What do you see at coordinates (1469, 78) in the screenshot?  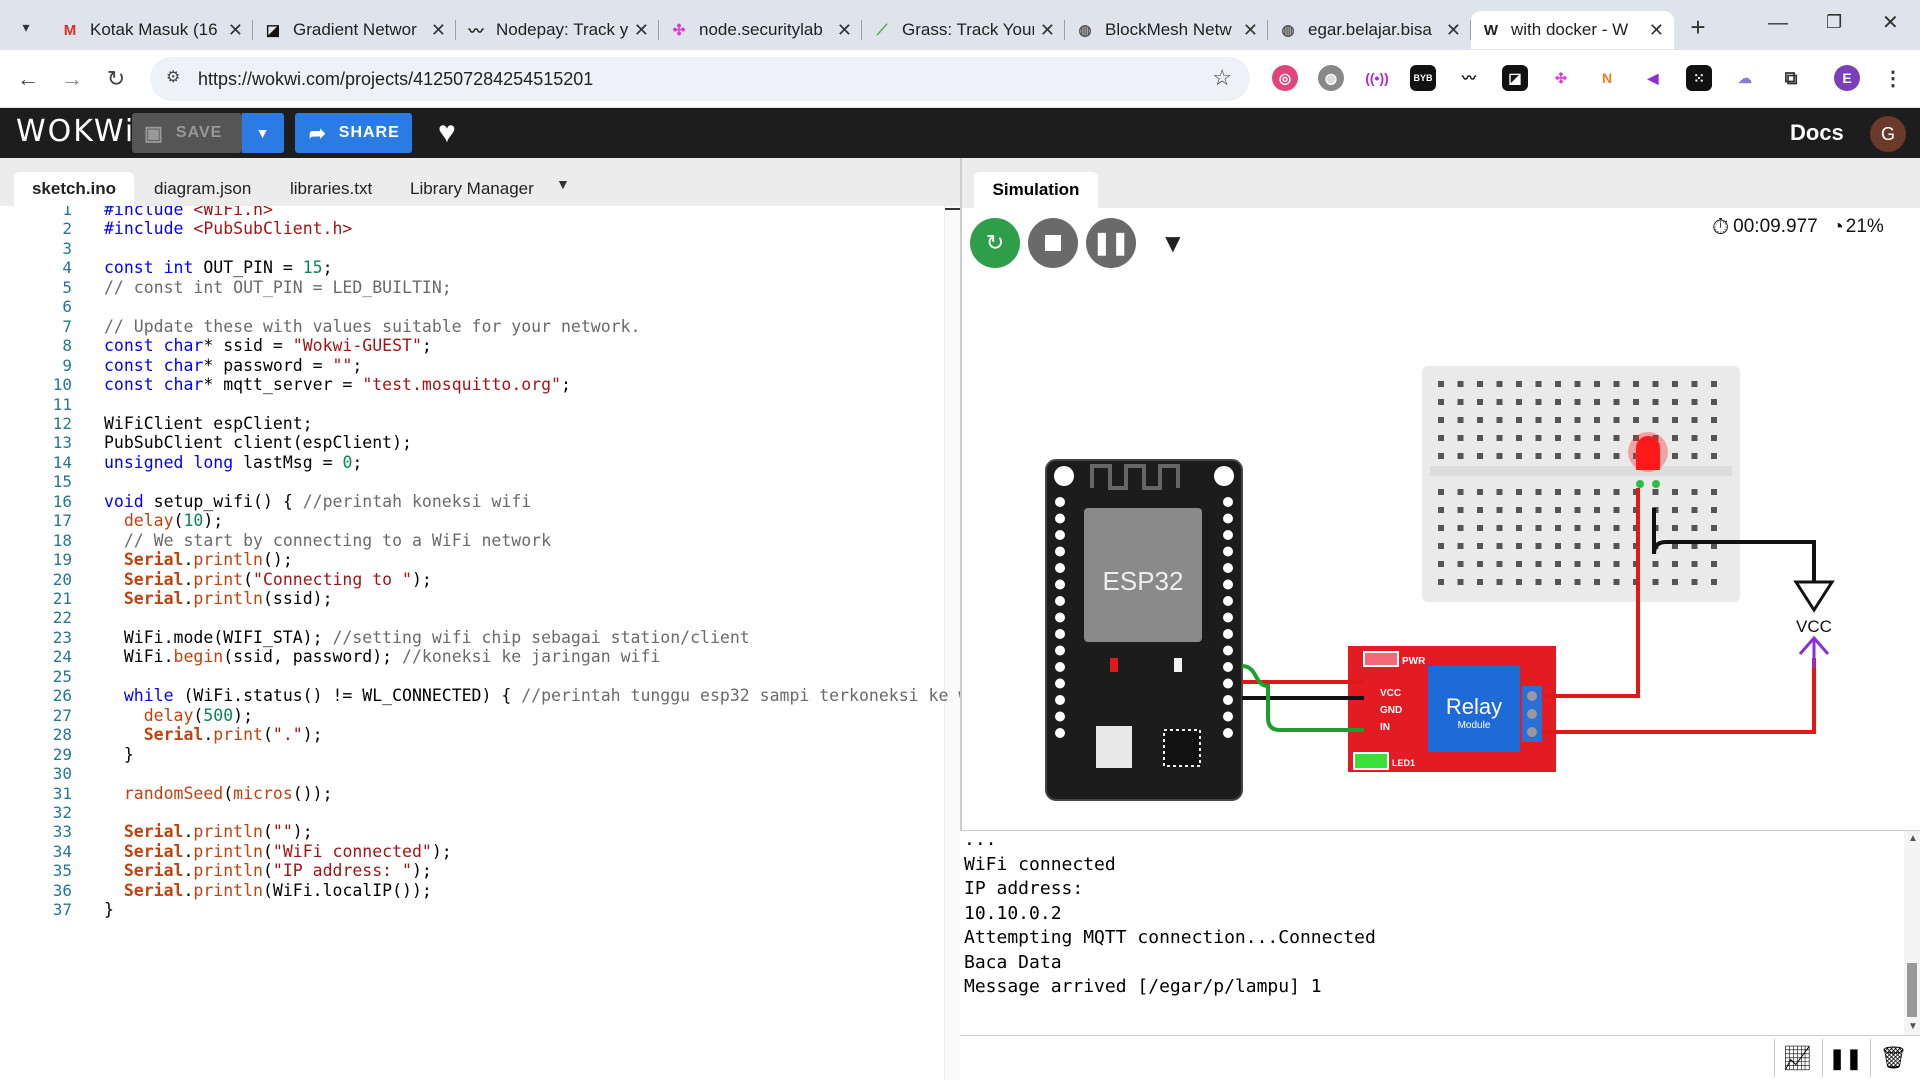 I see `nodepay-extension-icon: 〰` at bounding box center [1469, 78].